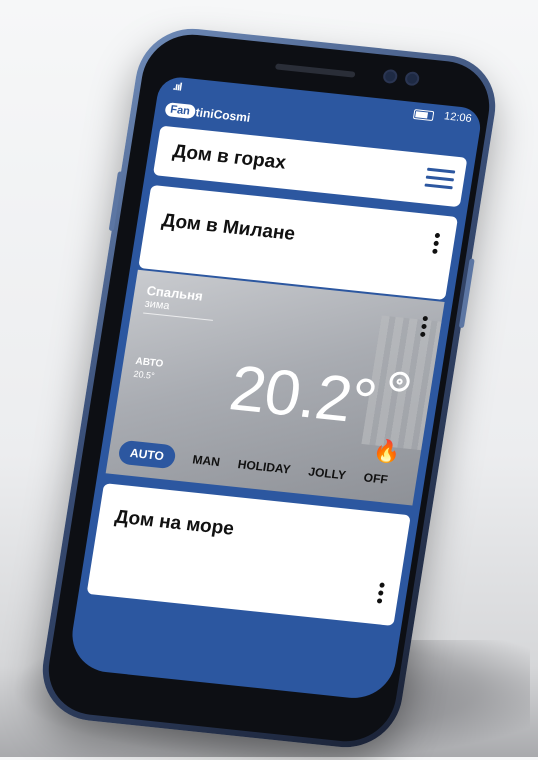 The width and height of the screenshot is (538, 760). I want to click on current-temperature: 20.2°, so click(303, 394).